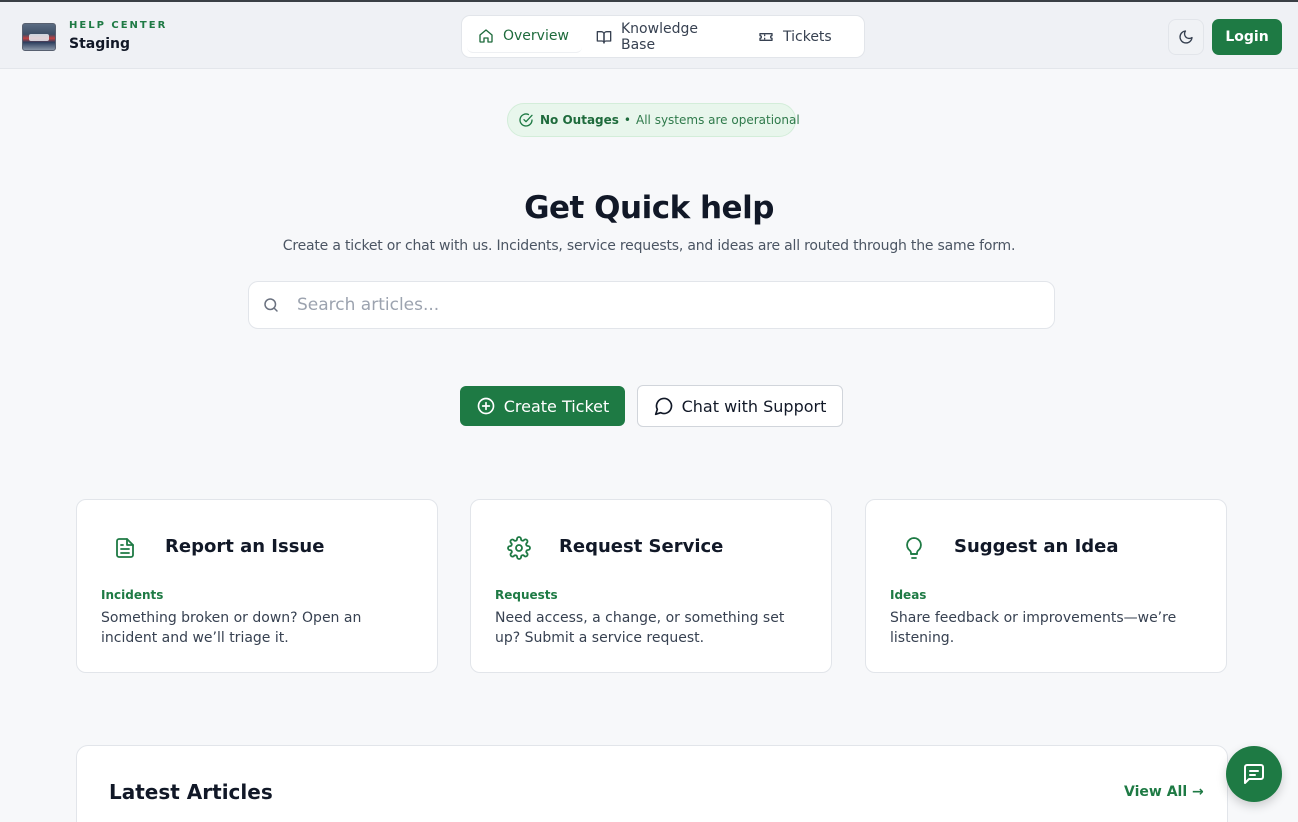  Describe the element at coordinates (604, 37) in the screenshot. I see `book-open-icon` at that location.